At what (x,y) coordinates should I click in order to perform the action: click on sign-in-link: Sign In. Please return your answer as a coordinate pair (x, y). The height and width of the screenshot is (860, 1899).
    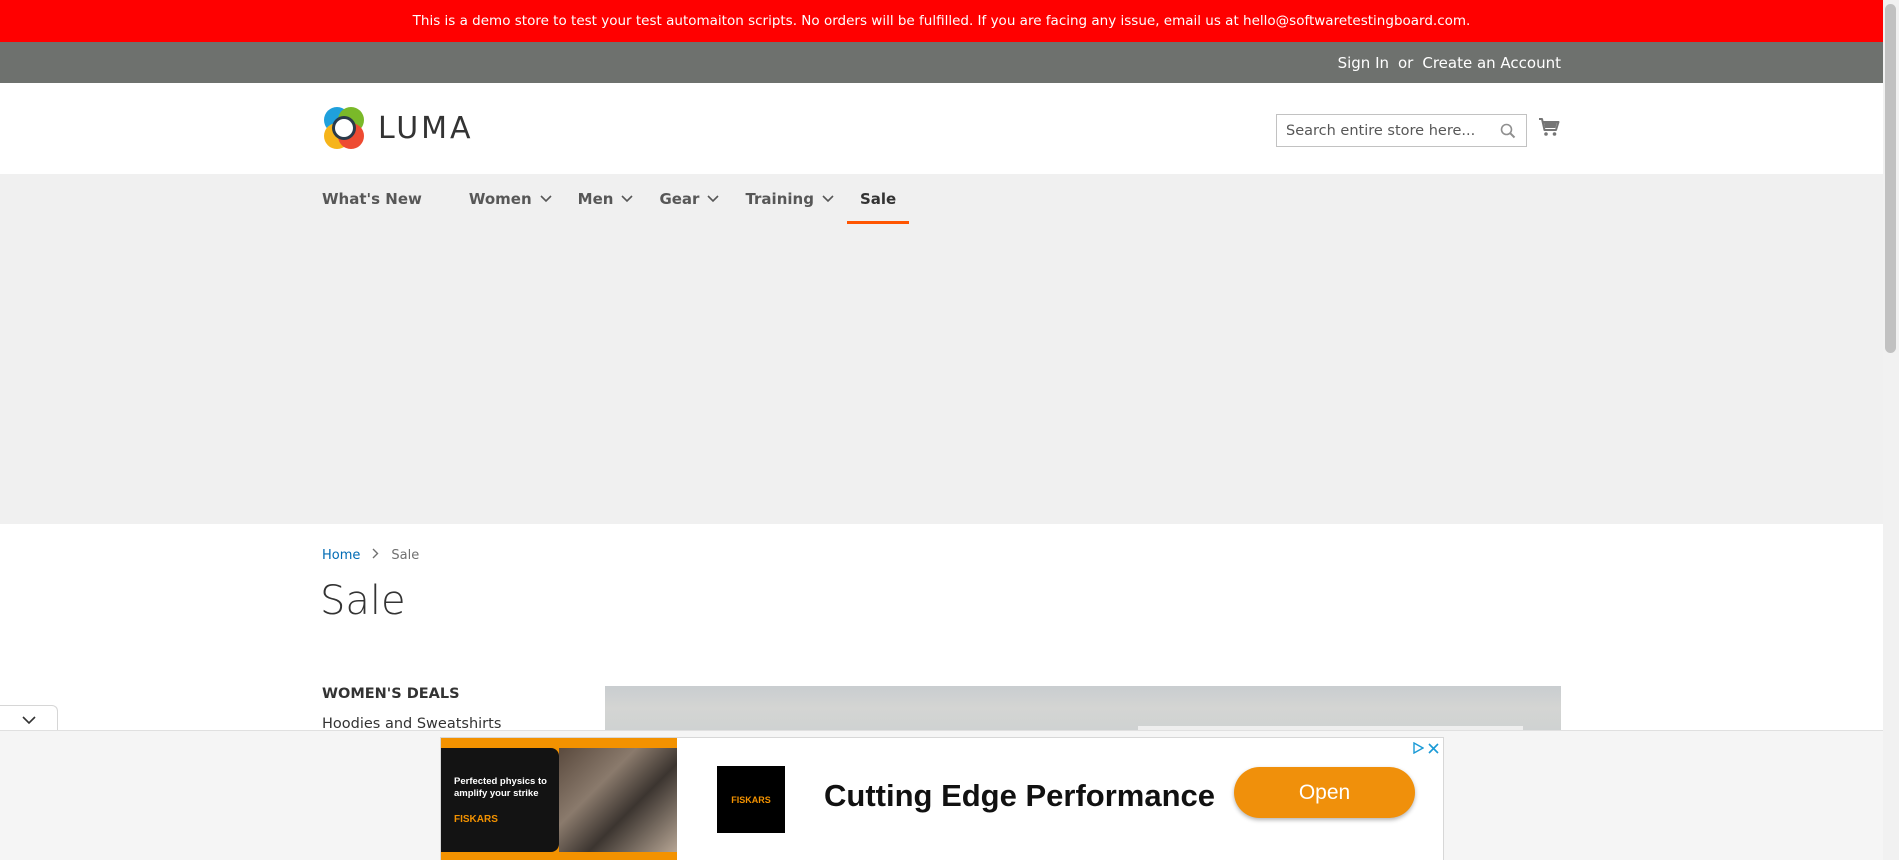
    Looking at the image, I should click on (1363, 63).